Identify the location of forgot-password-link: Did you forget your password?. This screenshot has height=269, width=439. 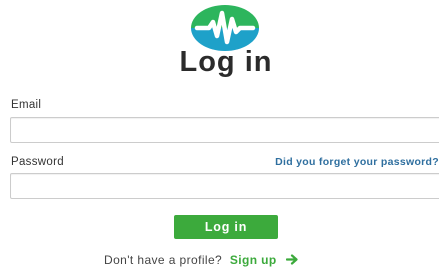
(357, 162).